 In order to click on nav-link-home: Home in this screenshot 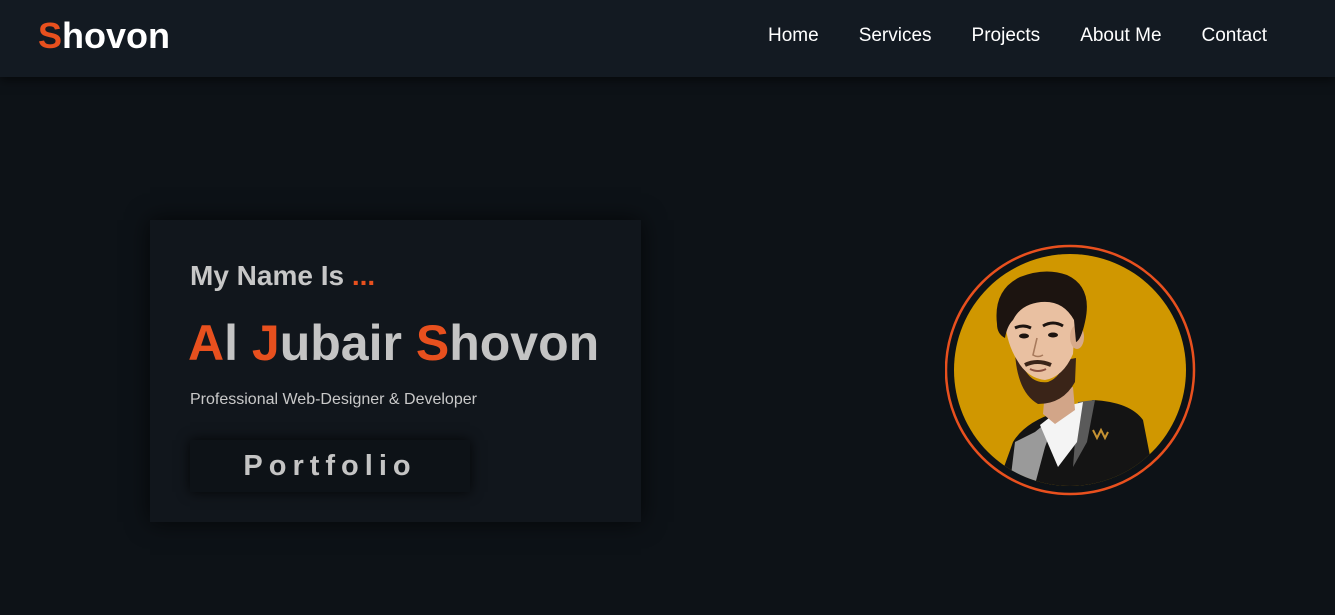, I will do `click(793, 36)`.